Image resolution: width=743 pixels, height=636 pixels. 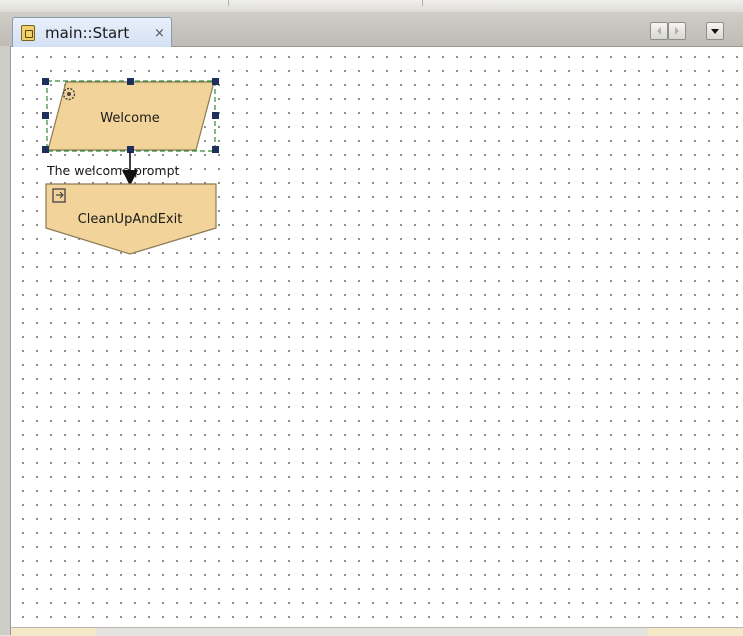 I want to click on node-welcome: Welcome, so click(x=130, y=115).